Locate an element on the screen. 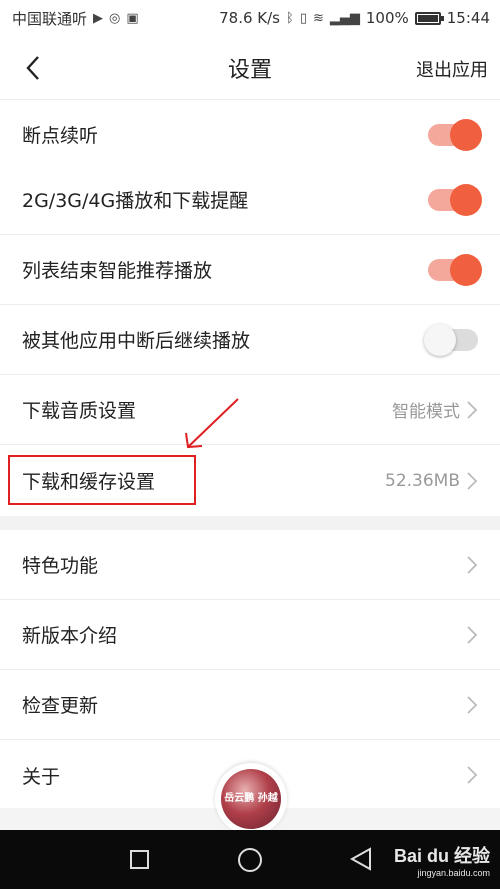 This screenshot has width=500, height=889. mini-player-button: 岳云鹏 孙越 is located at coordinates (251, 799).